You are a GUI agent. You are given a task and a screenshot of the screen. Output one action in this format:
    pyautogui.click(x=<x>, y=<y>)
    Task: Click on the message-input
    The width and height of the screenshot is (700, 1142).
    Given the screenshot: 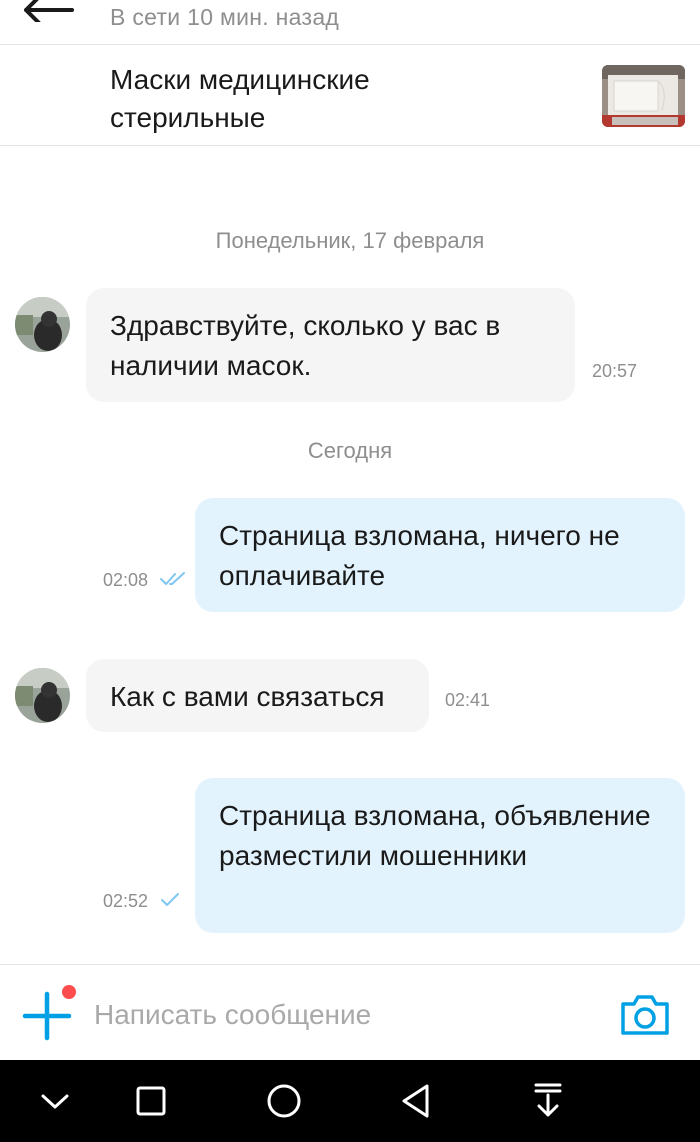 What is the action you would take?
    pyautogui.click(x=334, y=1015)
    